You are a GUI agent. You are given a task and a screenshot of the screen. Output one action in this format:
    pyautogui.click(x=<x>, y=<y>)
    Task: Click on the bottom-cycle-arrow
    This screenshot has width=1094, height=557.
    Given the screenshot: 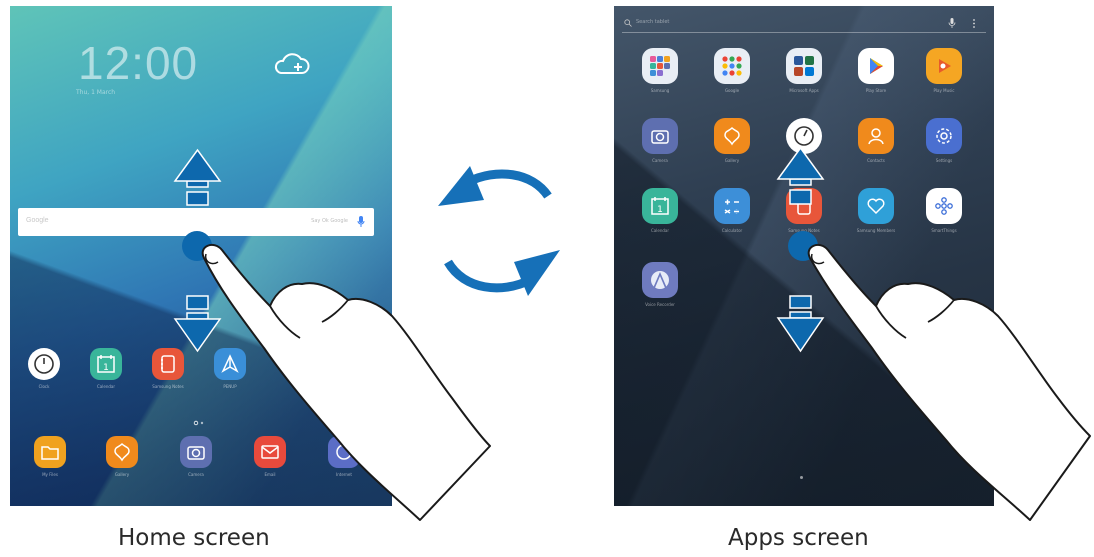 What is the action you would take?
    pyautogui.click(x=502, y=273)
    